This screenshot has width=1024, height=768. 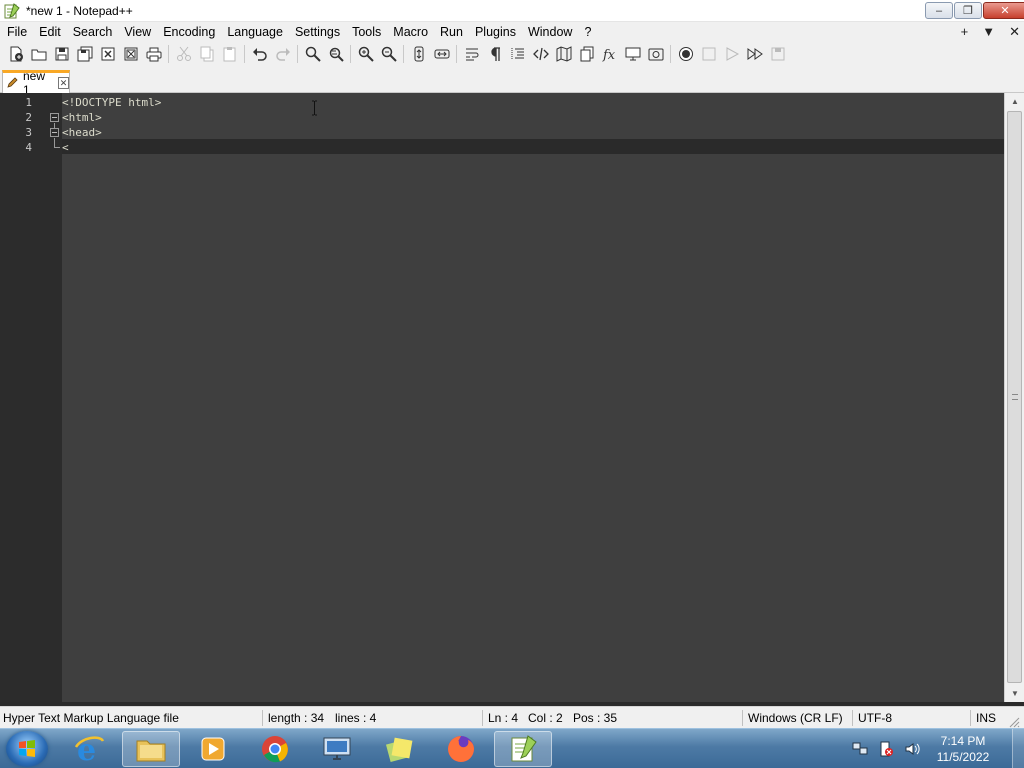 What do you see at coordinates (89, 749) in the screenshot?
I see `internet-explorer-icon: e` at bounding box center [89, 749].